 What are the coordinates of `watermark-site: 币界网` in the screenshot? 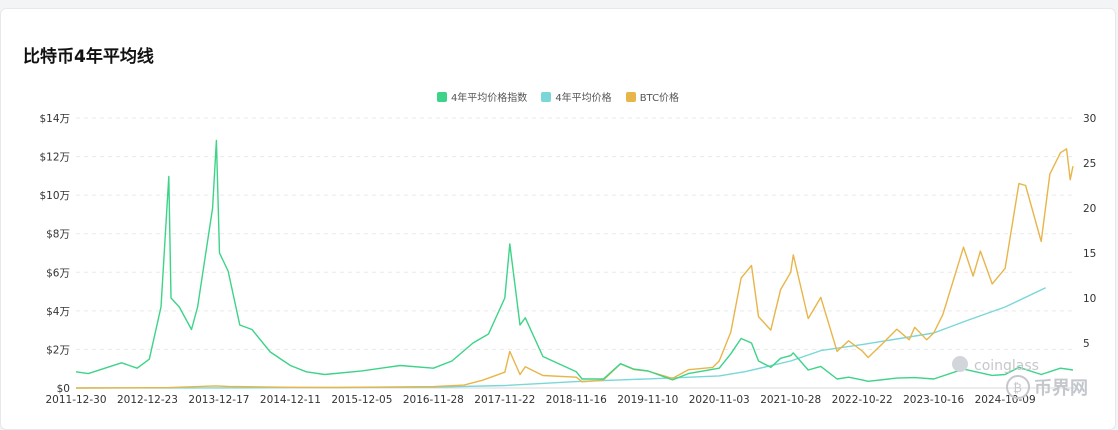 It's located at (1061, 388).